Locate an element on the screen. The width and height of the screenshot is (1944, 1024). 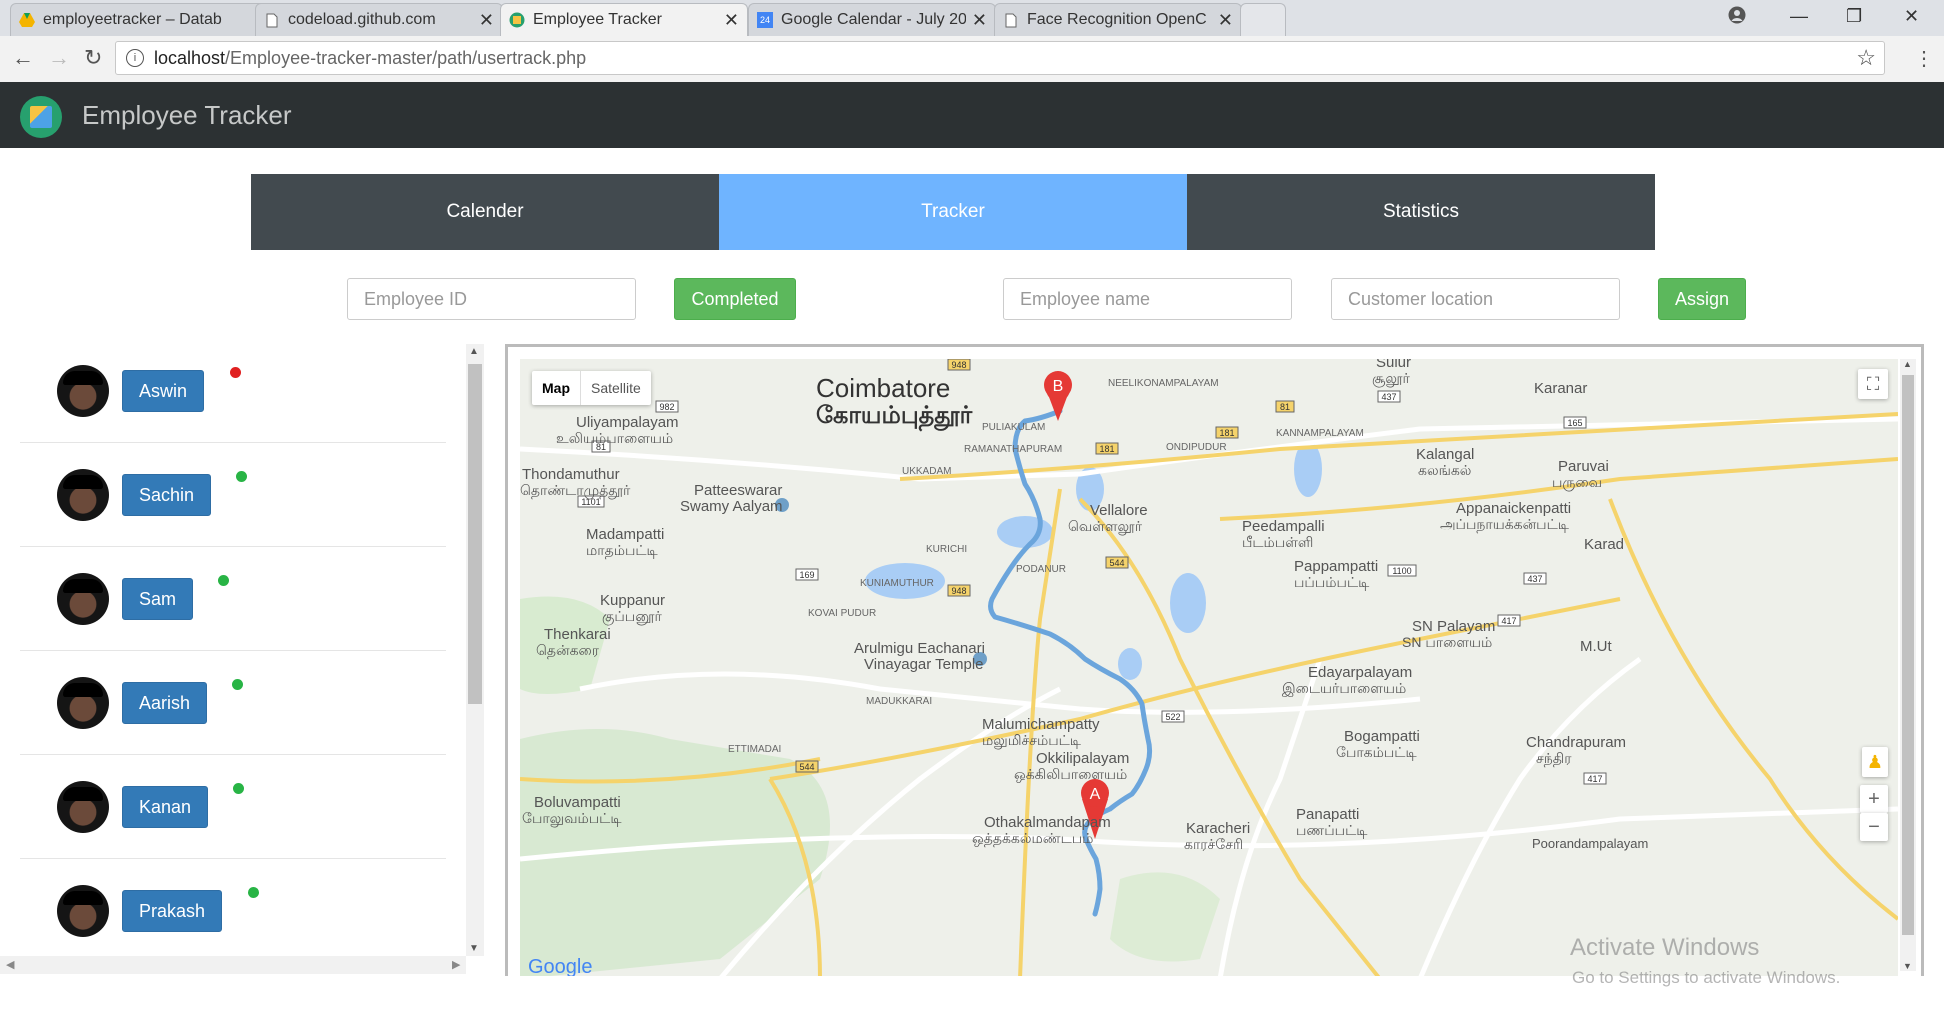
tab-statistics: Statistics is located at coordinates (1421, 212).